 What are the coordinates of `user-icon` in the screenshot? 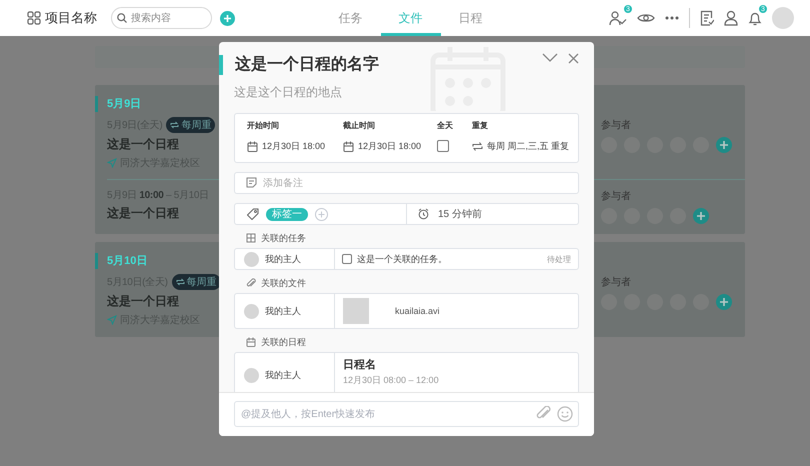 It's located at (731, 18).